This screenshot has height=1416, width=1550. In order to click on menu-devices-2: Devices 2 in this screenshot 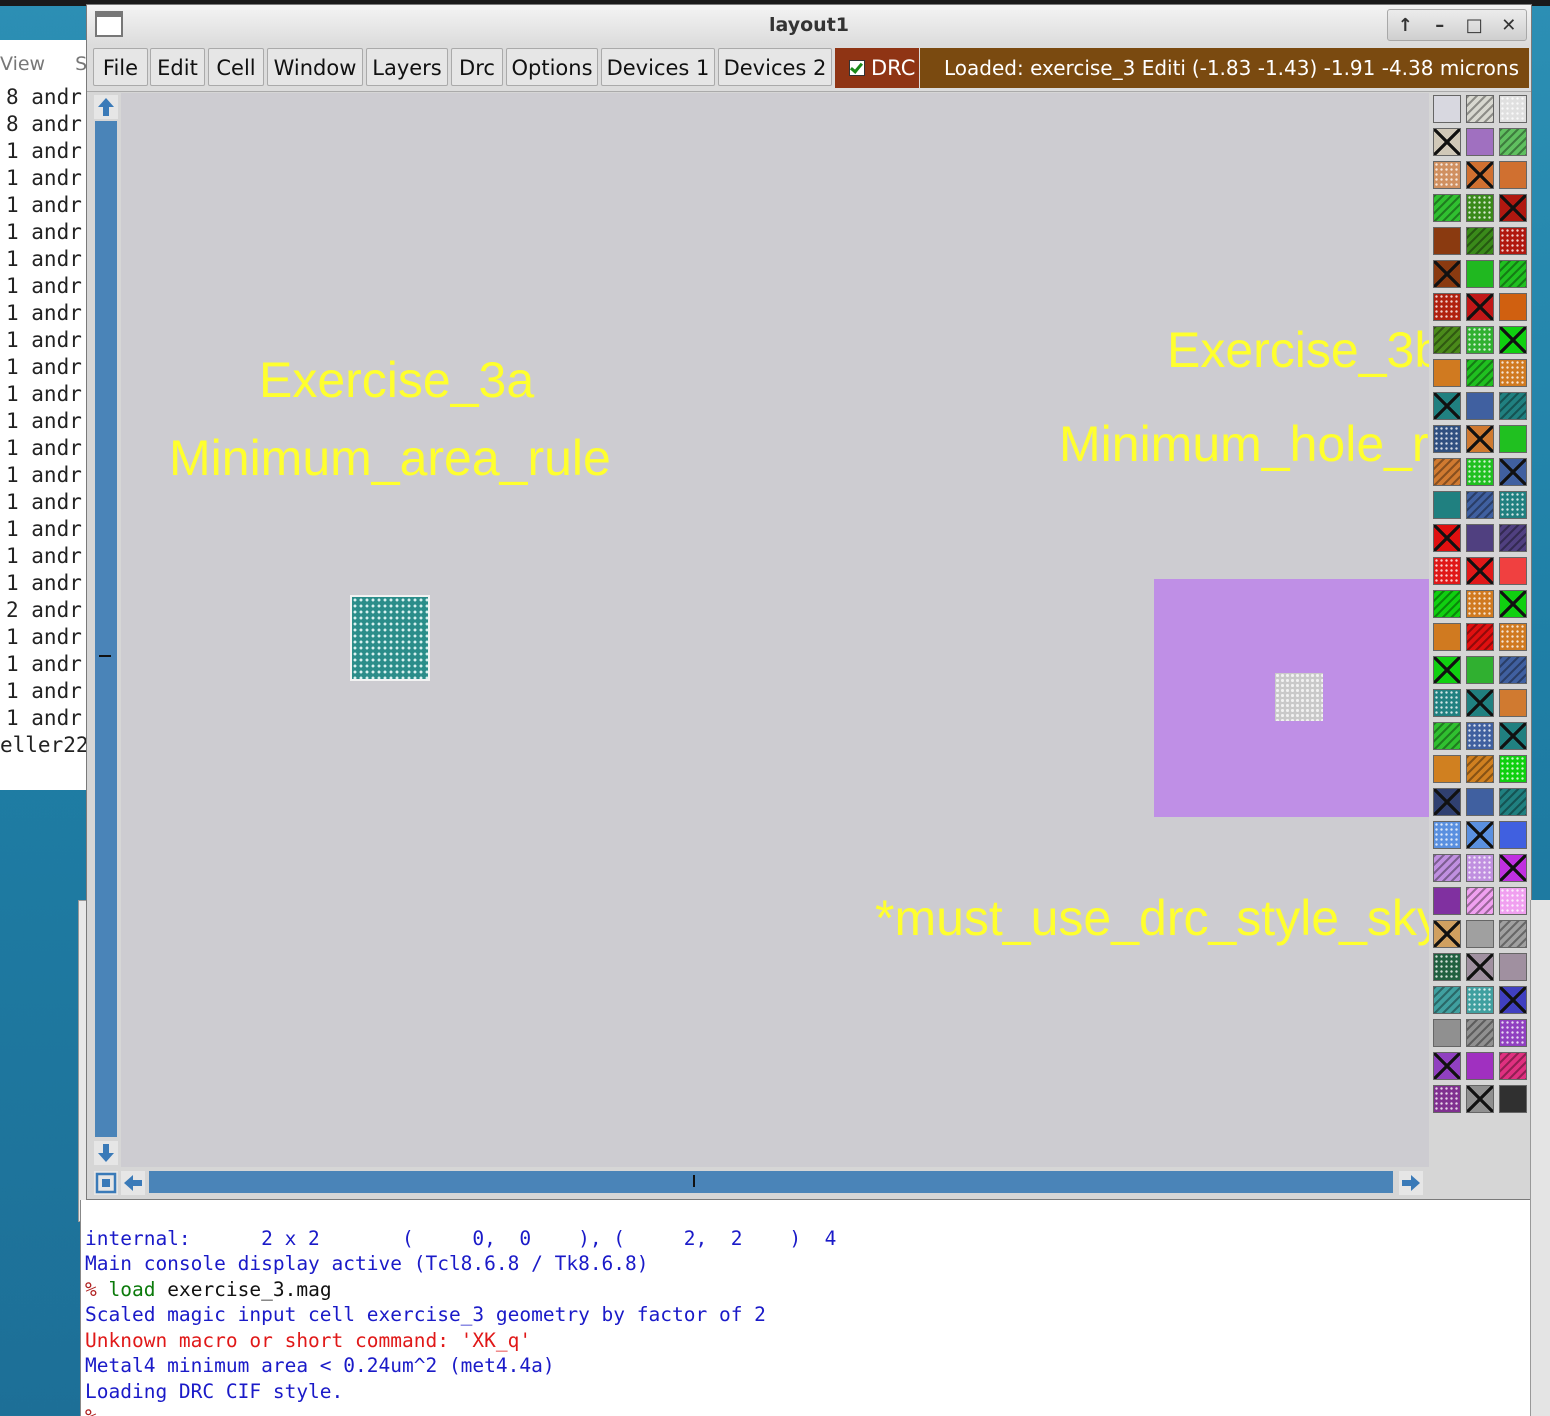, I will do `click(775, 67)`.